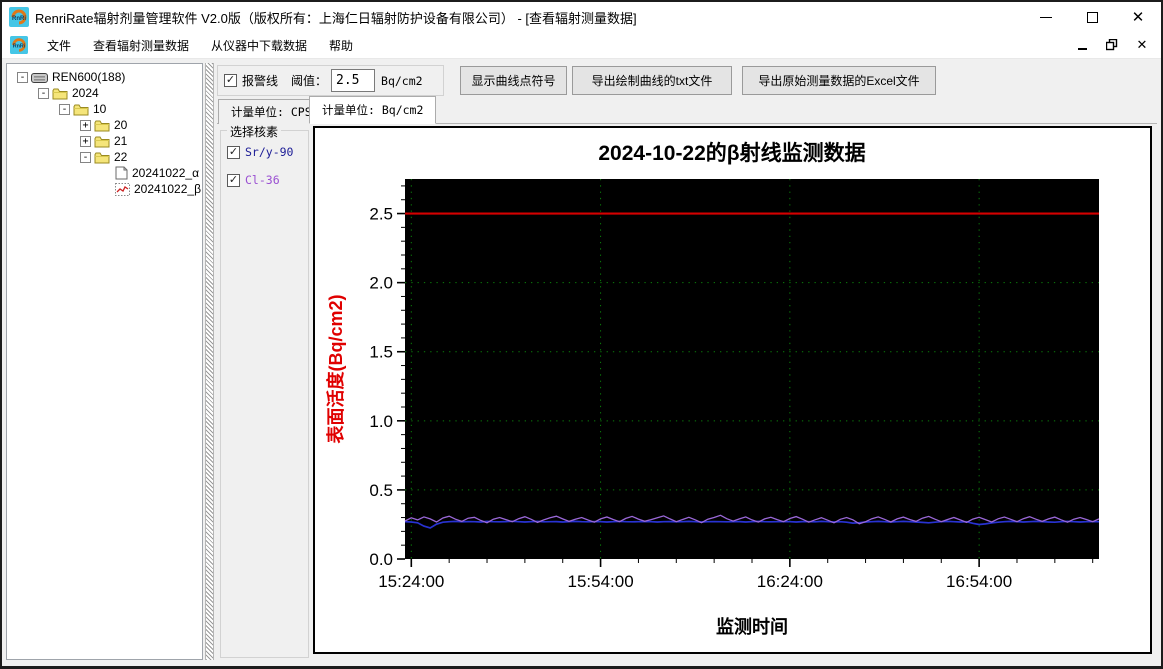  I want to click on threshold-unit: Bq/cm2, so click(402, 80).